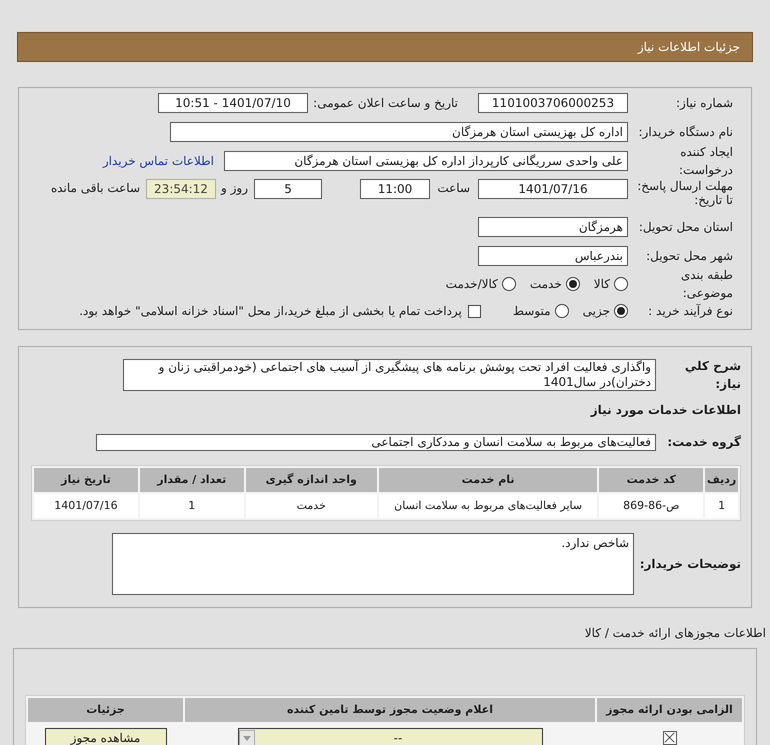 This screenshot has width=770, height=745. Describe the element at coordinates (553, 103) in the screenshot. I see `input-field: 1101003706000253` at that location.